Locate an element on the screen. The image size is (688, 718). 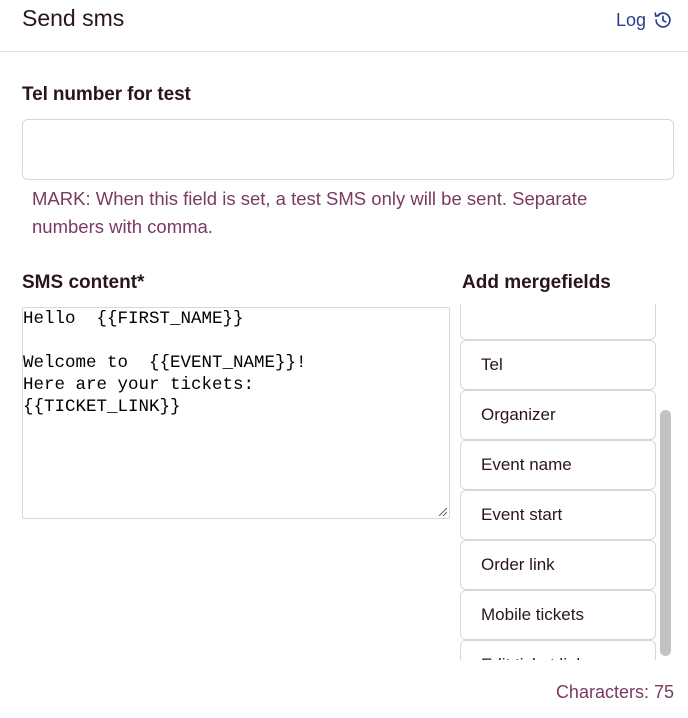
resize-grip-icon is located at coordinates (442, 511).